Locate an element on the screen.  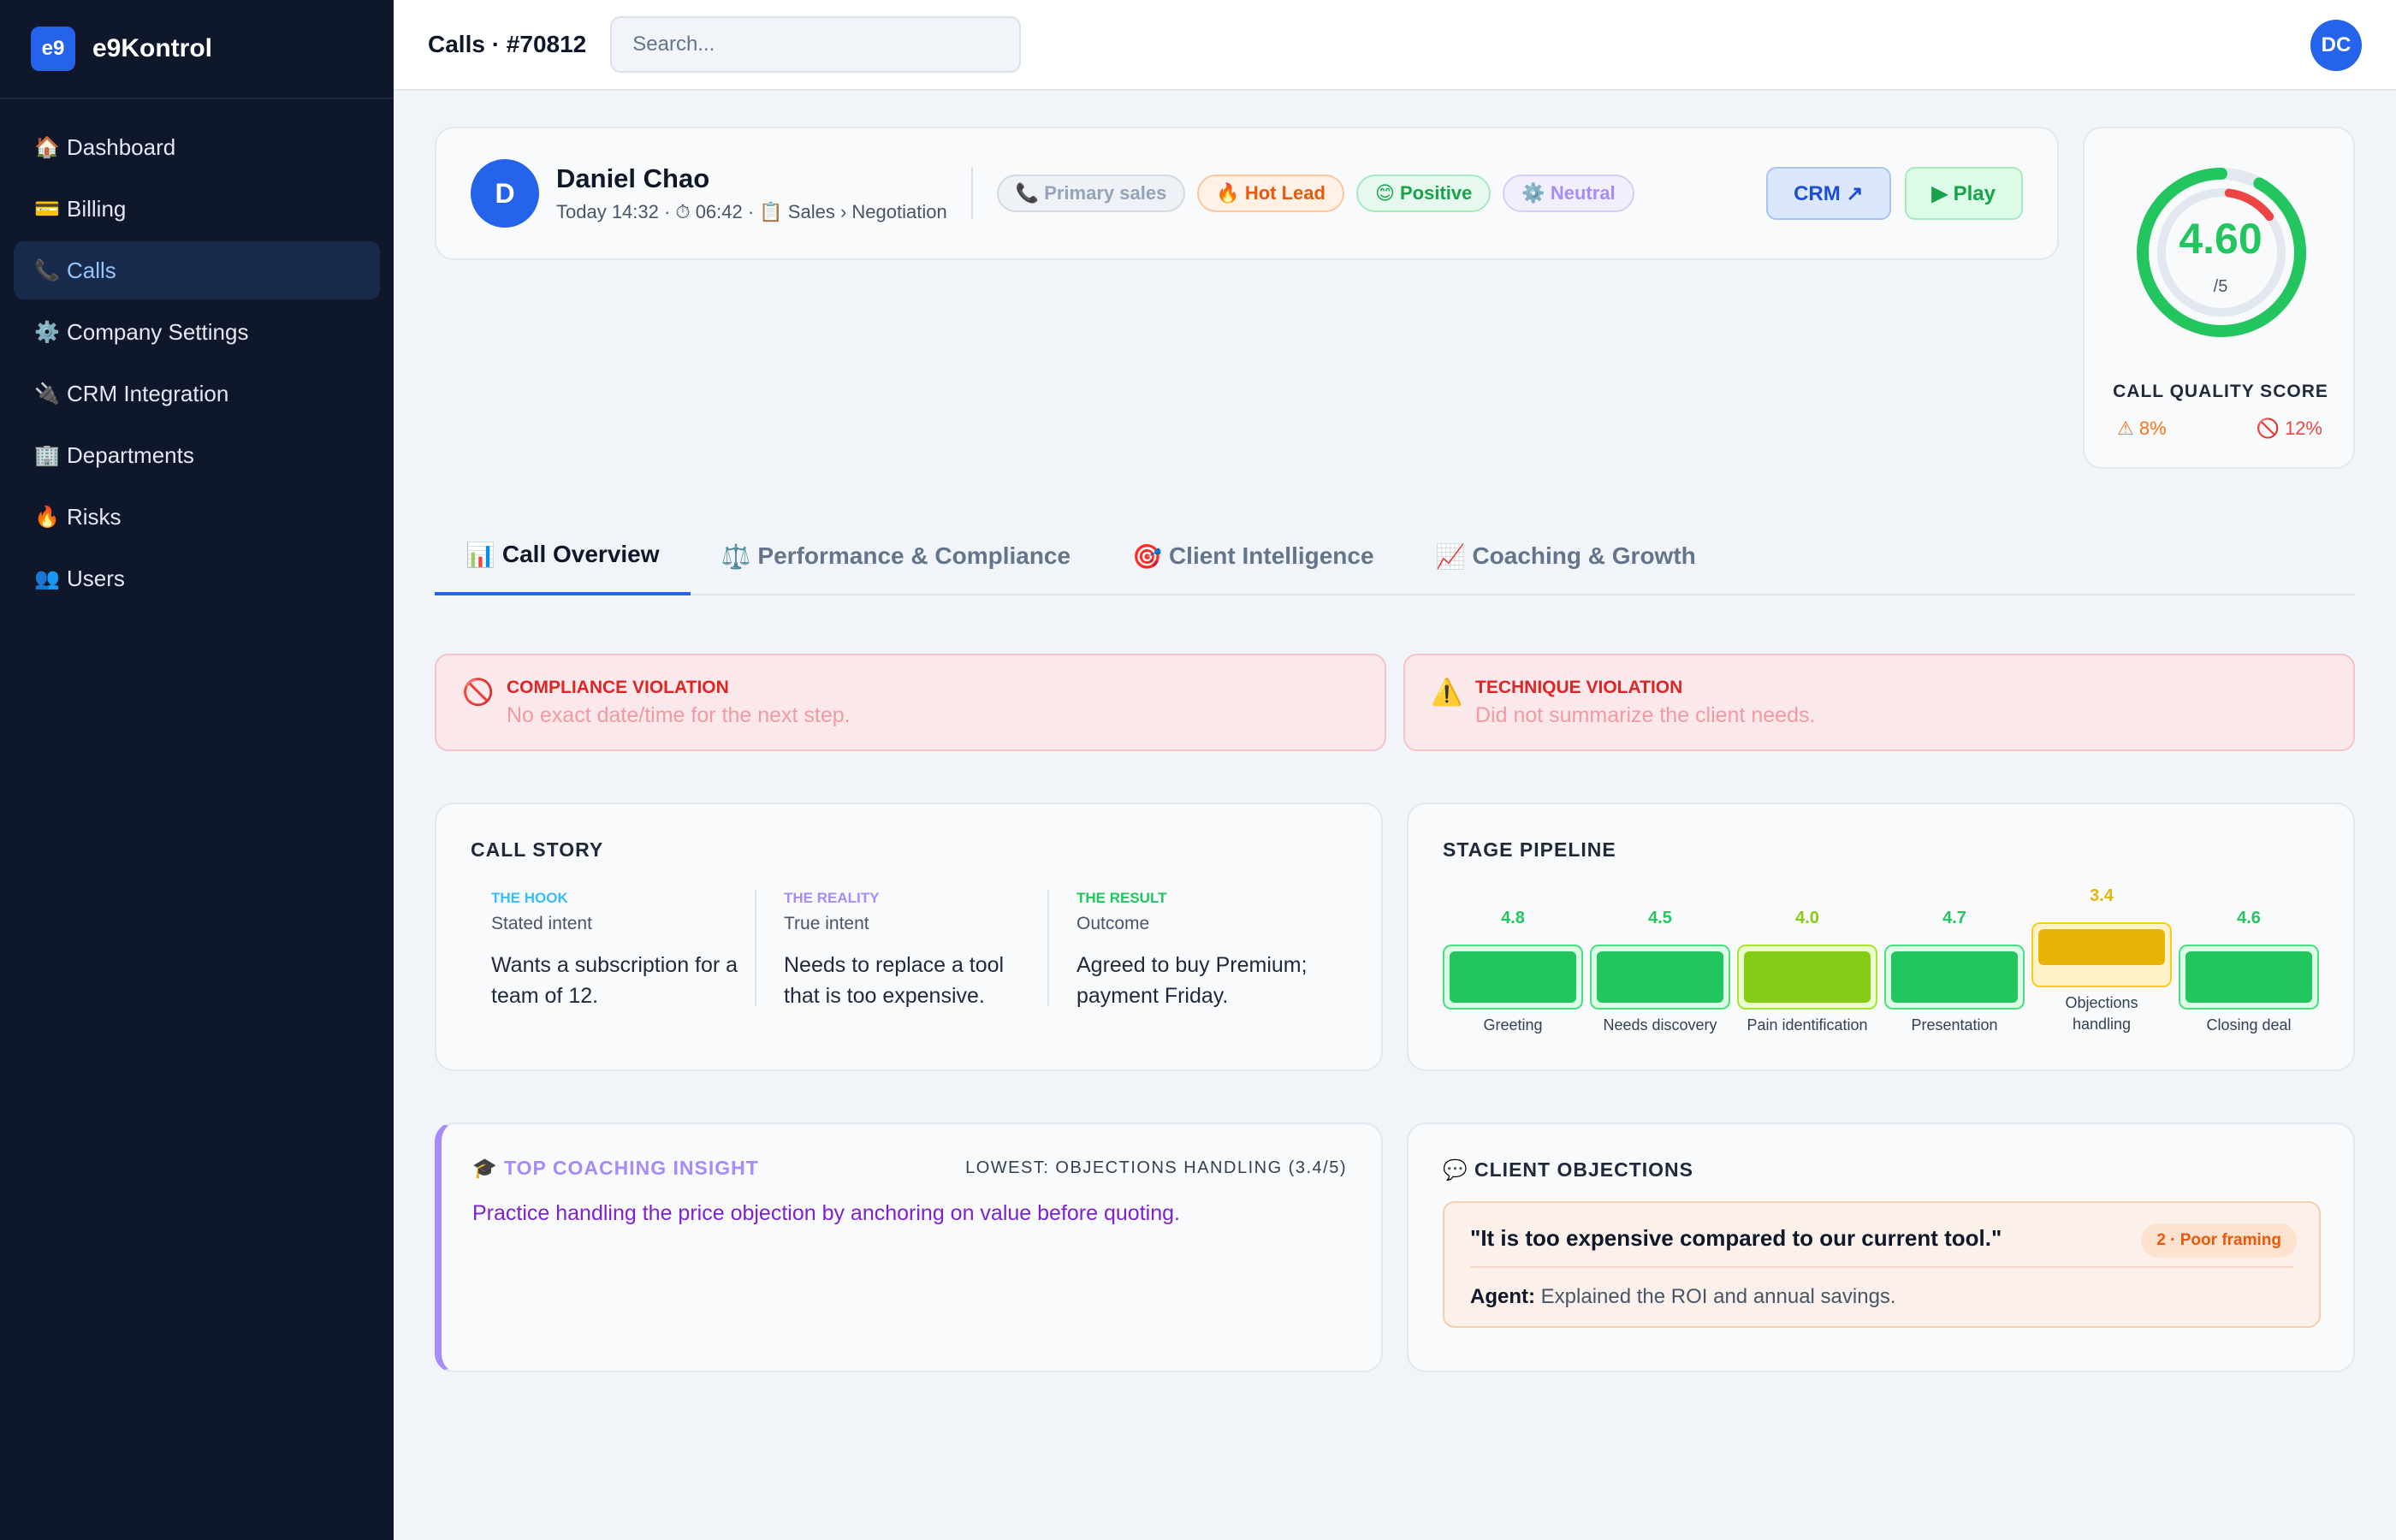
stage-label: Greeting is located at coordinates (1513, 1025).